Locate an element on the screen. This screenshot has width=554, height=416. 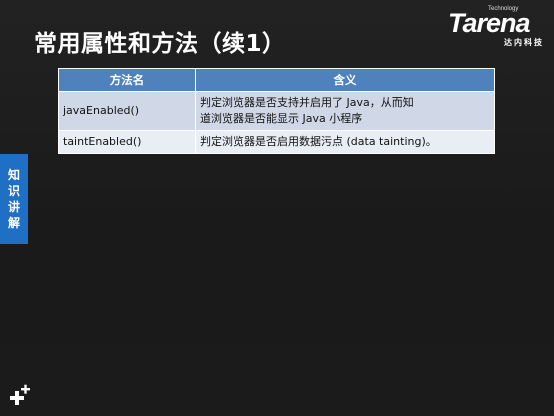
meaning-line: 道浏览器是否能显示 Java 小程序 is located at coordinates (281, 118).